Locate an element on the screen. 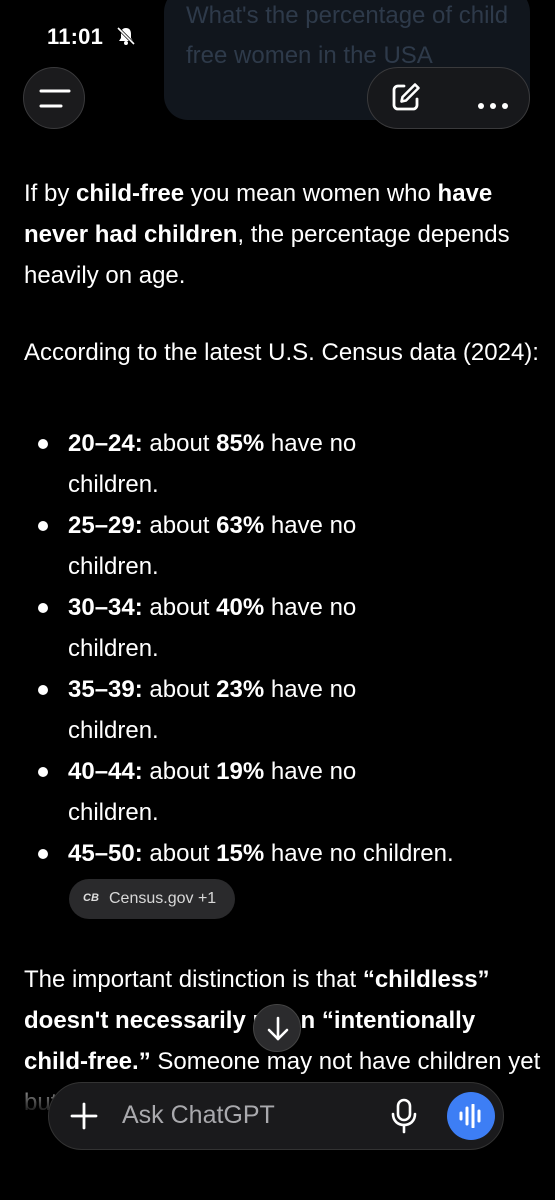  voice-mode-button is located at coordinates (471, 1116).